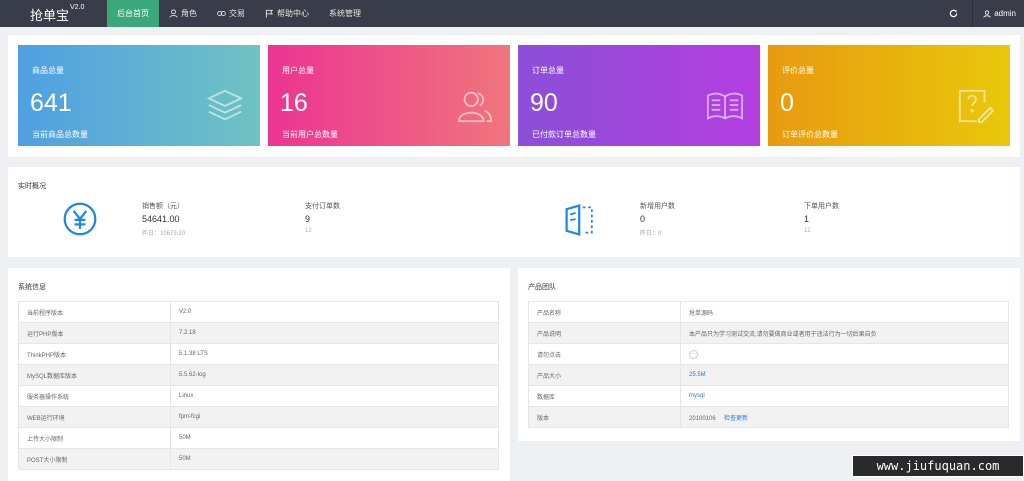 This screenshot has width=1024, height=481. What do you see at coordinates (32, 287) in the screenshot?
I see `panel-title: 系统信息` at bounding box center [32, 287].